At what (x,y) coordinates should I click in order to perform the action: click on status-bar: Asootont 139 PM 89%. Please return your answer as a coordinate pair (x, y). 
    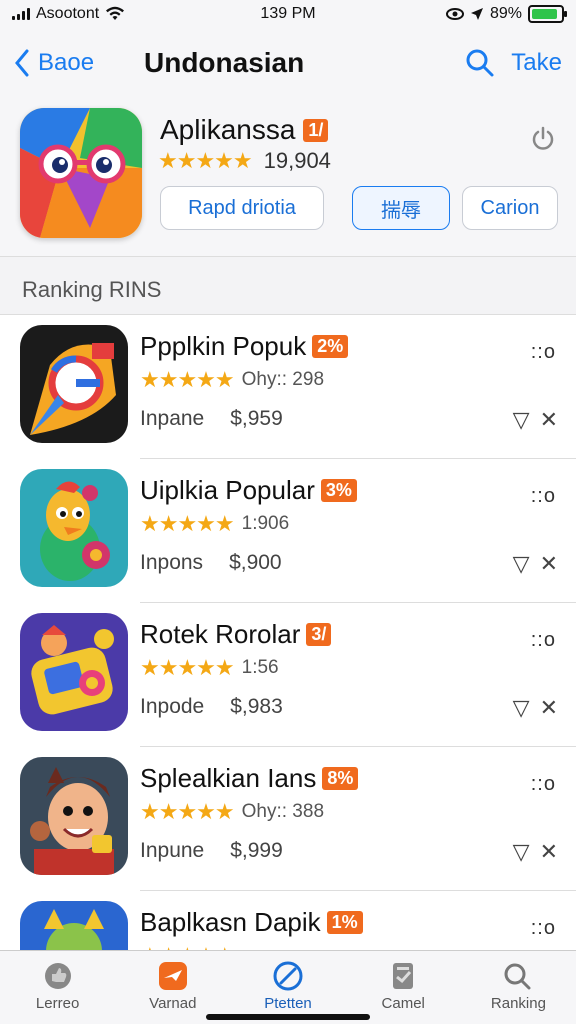
    Looking at the image, I should click on (288, 14).